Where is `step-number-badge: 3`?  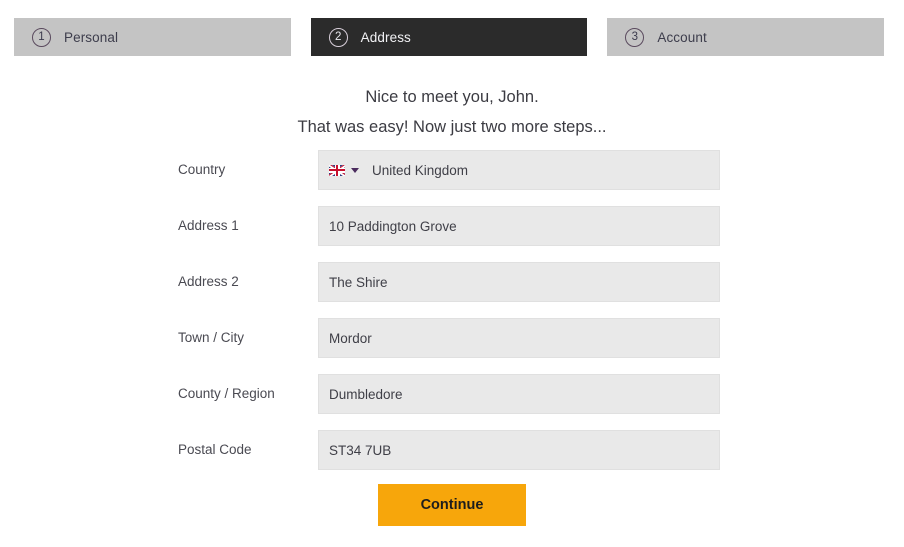
step-number-badge: 3 is located at coordinates (635, 37).